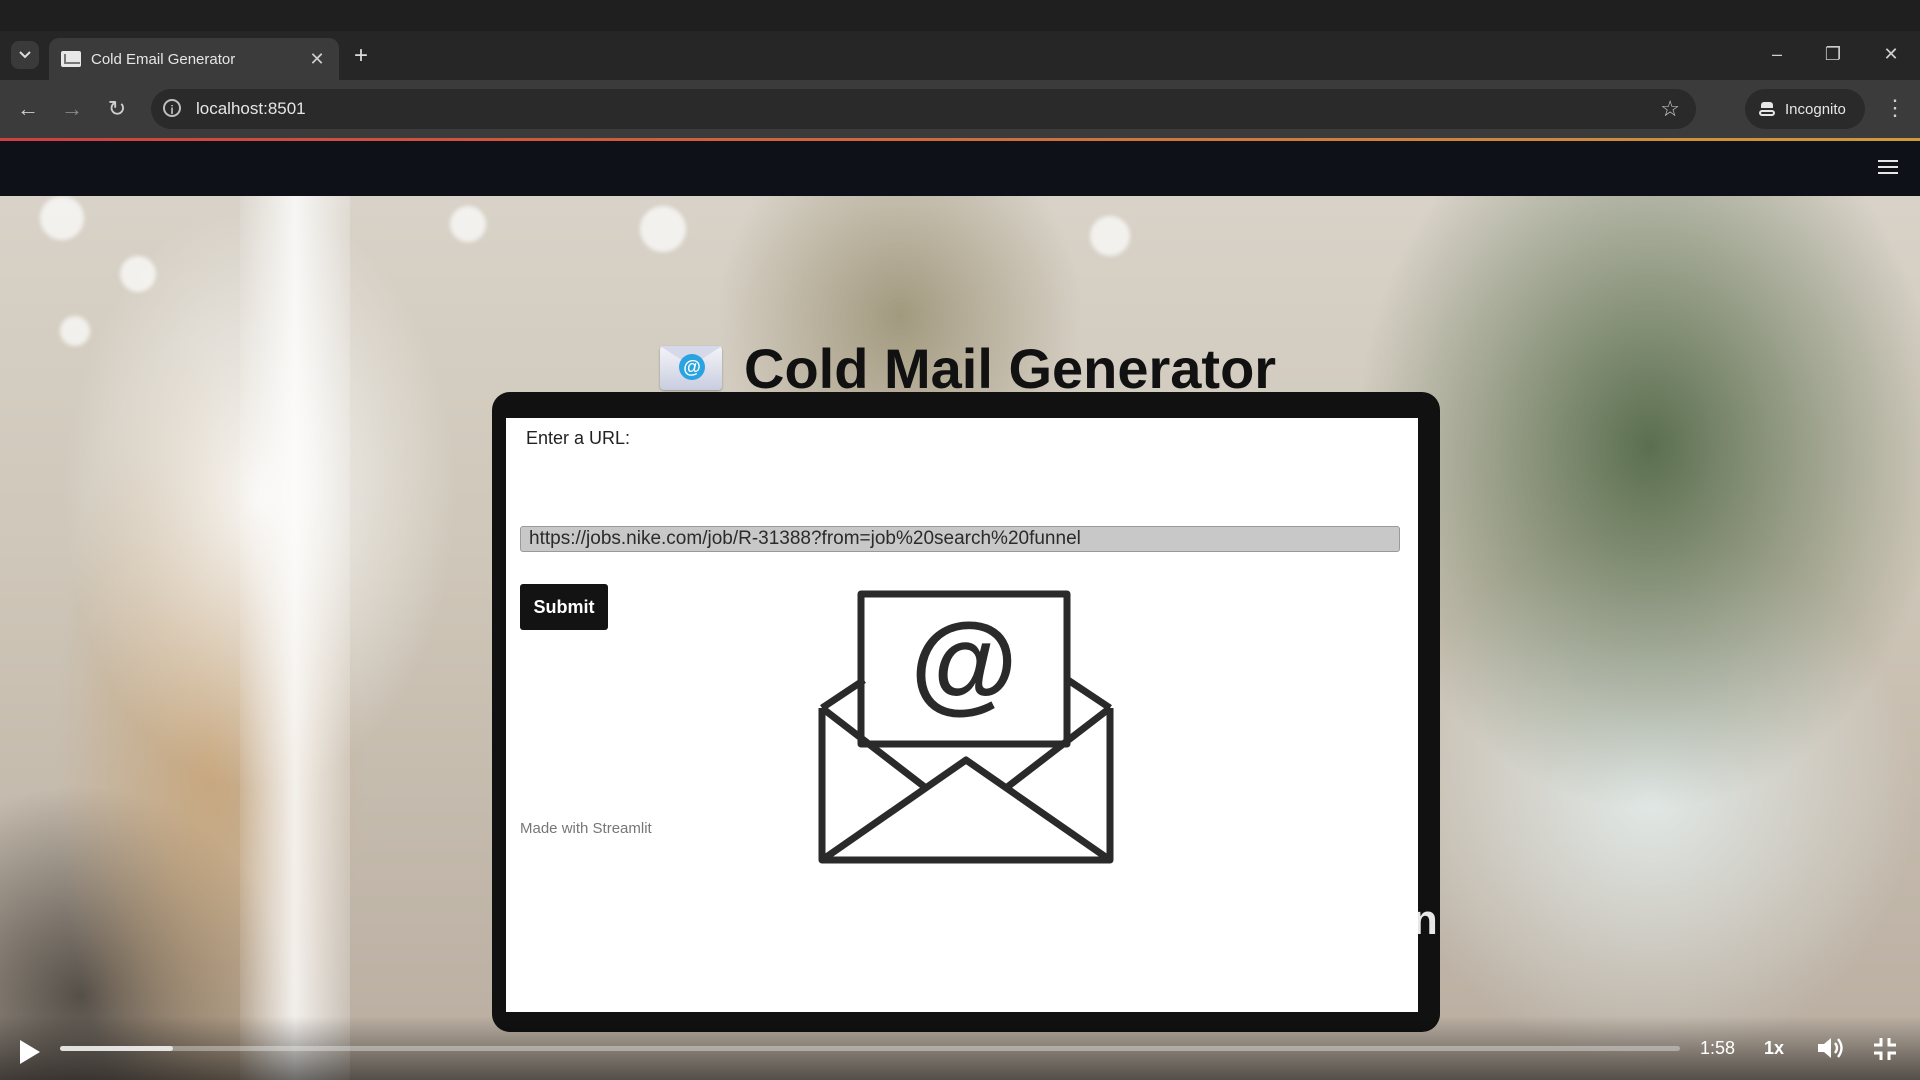 The width and height of the screenshot is (1920, 1080). What do you see at coordinates (251, 109) in the screenshot?
I see `address-url: localhost:8501` at bounding box center [251, 109].